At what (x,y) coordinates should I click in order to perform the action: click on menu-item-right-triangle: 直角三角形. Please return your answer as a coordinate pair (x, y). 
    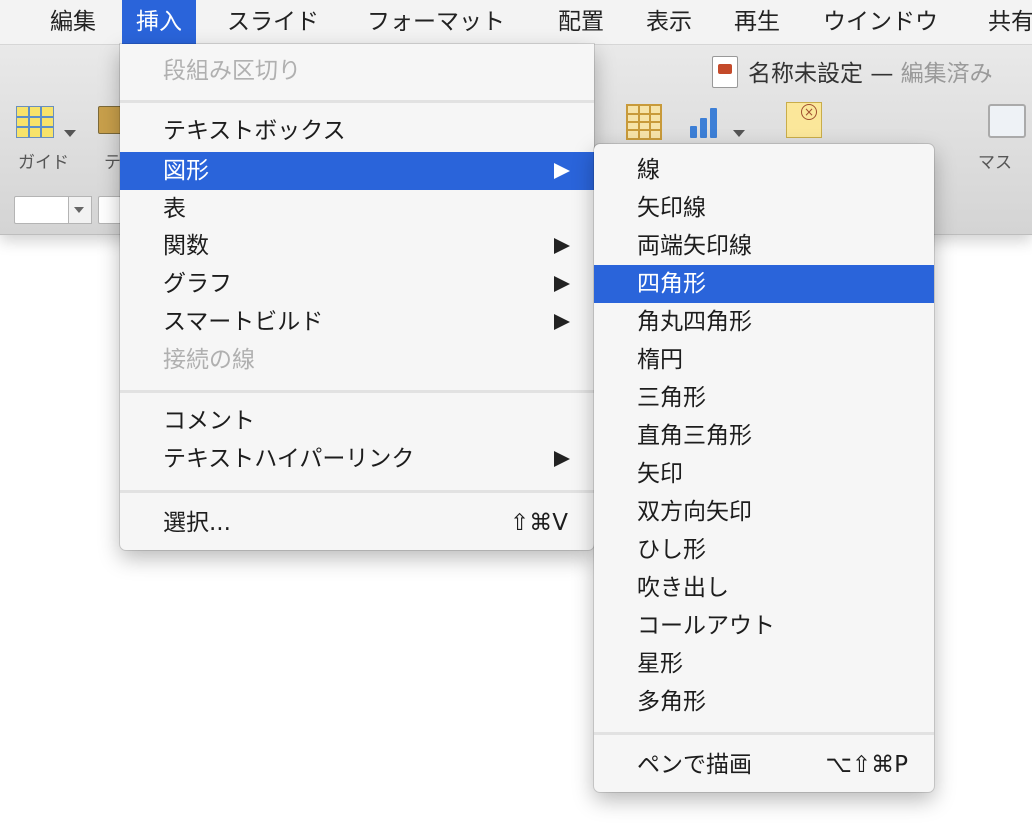
    Looking at the image, I should click on (764, 436).